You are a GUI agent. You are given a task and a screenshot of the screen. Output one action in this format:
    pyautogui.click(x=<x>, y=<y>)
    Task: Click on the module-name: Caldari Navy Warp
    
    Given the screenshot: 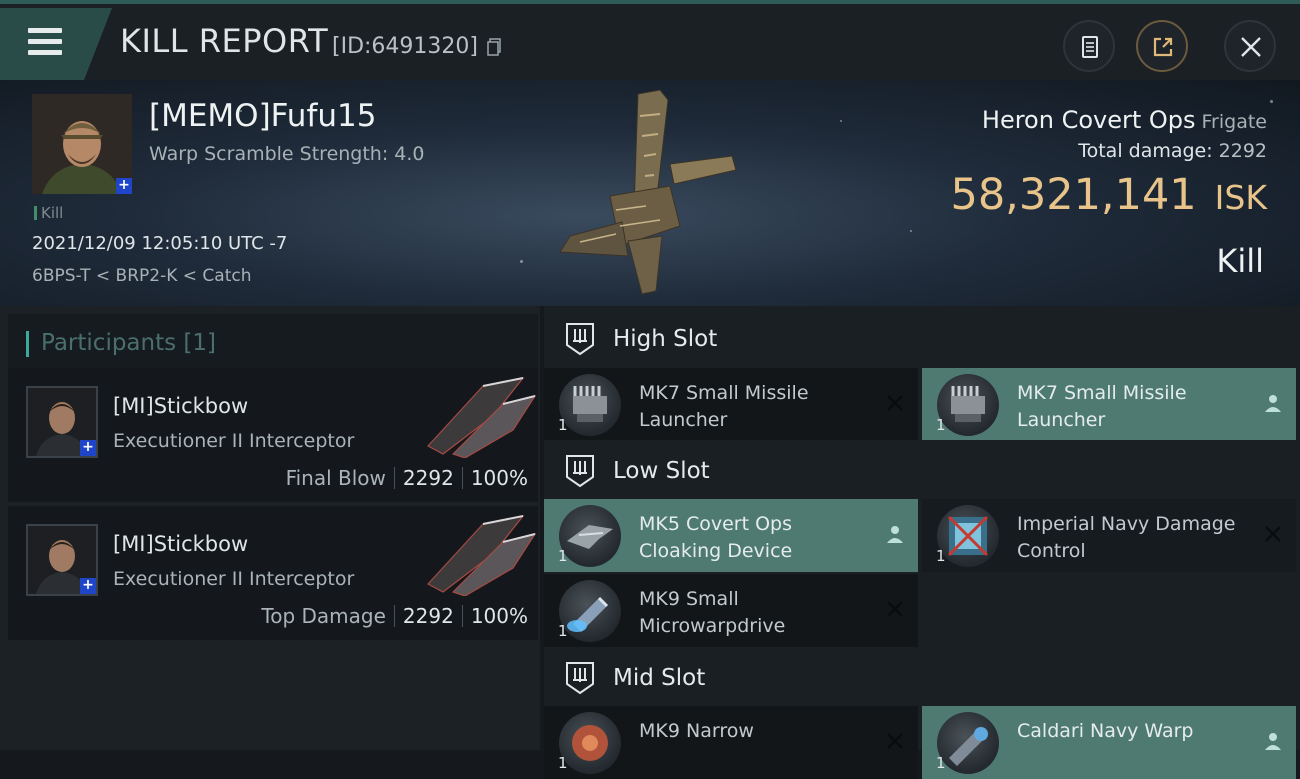 What is the action you would take?
    pyautogui.click(x=1105, y=731)
    